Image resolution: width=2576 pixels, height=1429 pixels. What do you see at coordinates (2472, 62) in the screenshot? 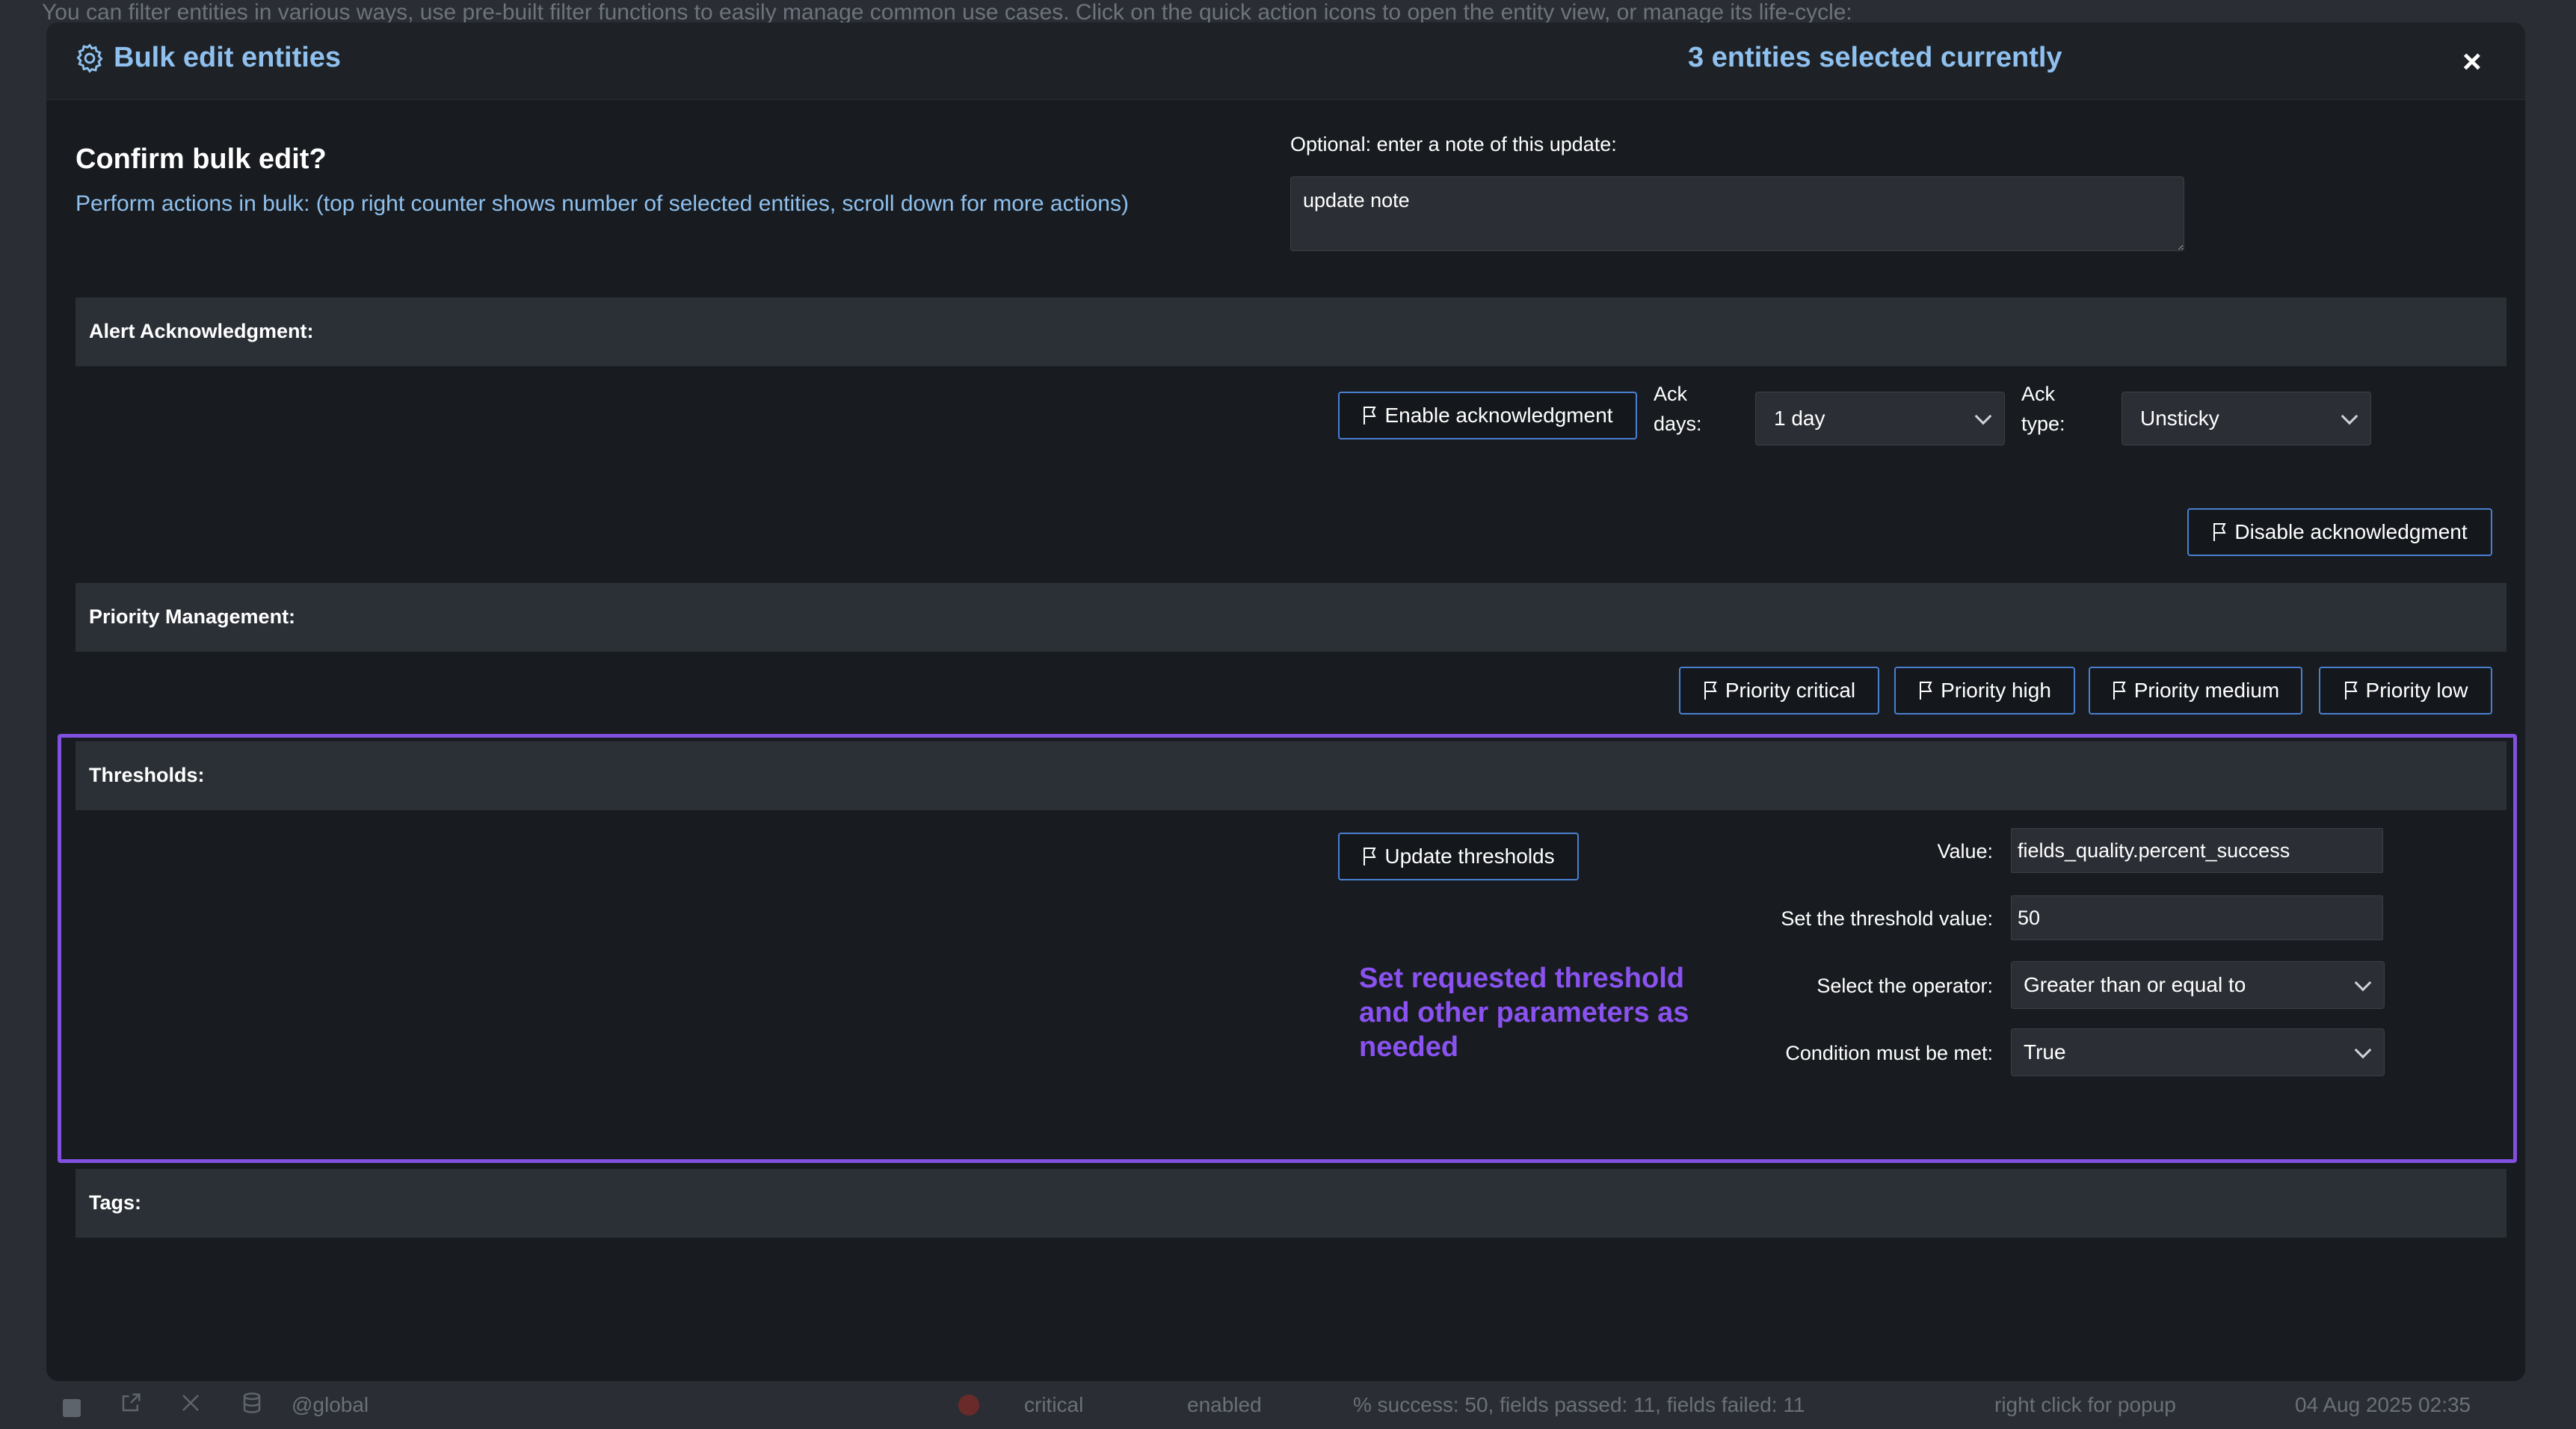
I see `close-icon: ×` at bounding box center [2472, 62].